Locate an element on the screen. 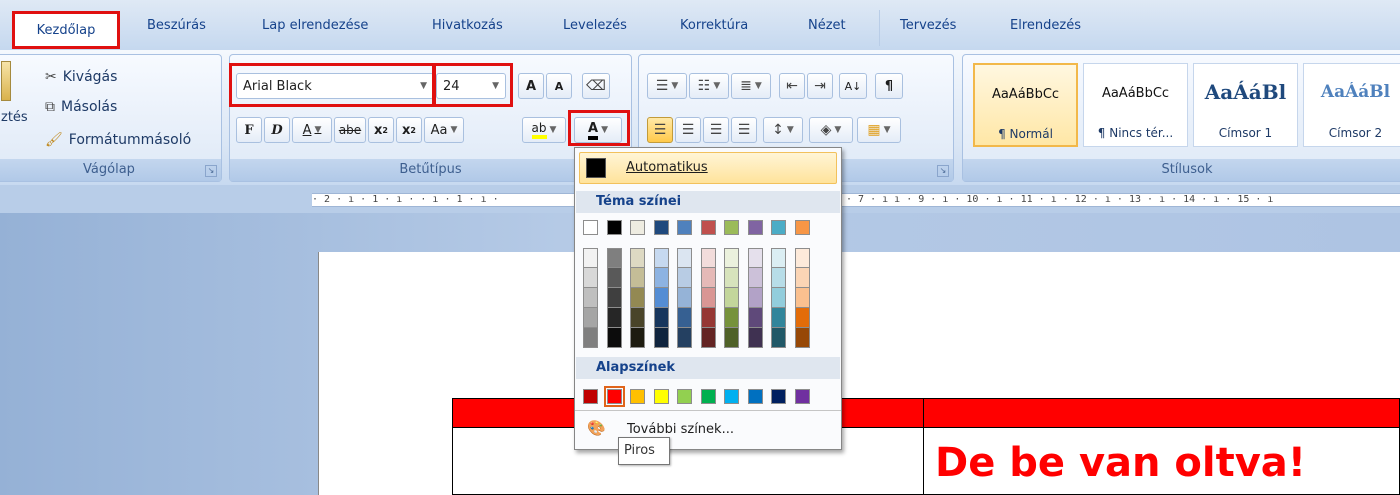  italic-button: D is located at coordinates (277, 130).